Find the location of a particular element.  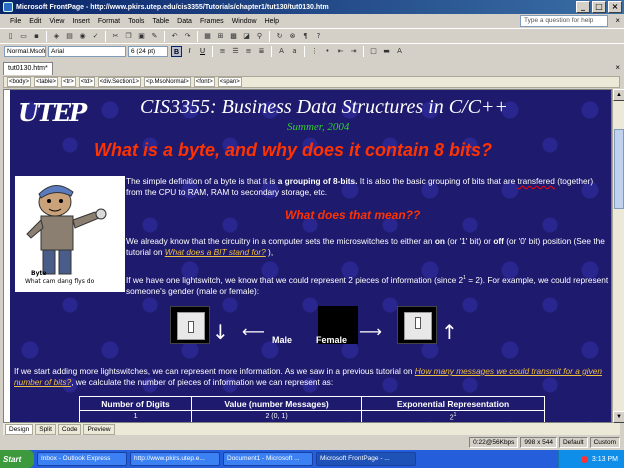

tag-span: <span> is located at coordinates (229, 82).